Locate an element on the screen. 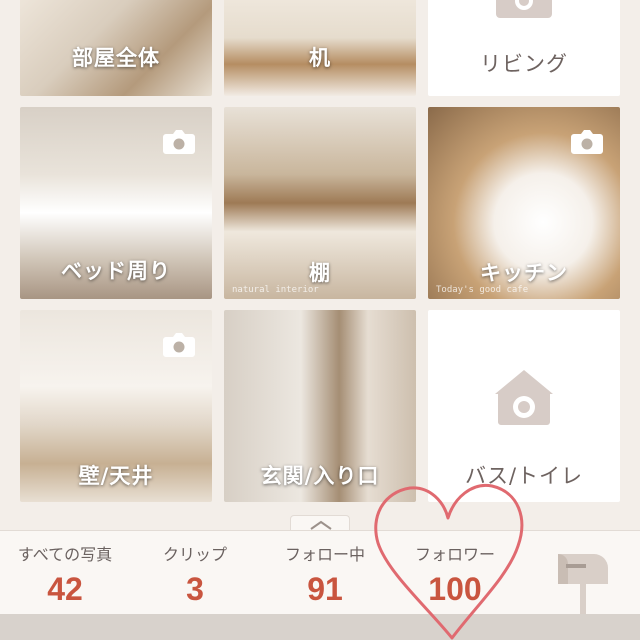  tile-label: 壁/天井 is located at coordinates (116, 476).